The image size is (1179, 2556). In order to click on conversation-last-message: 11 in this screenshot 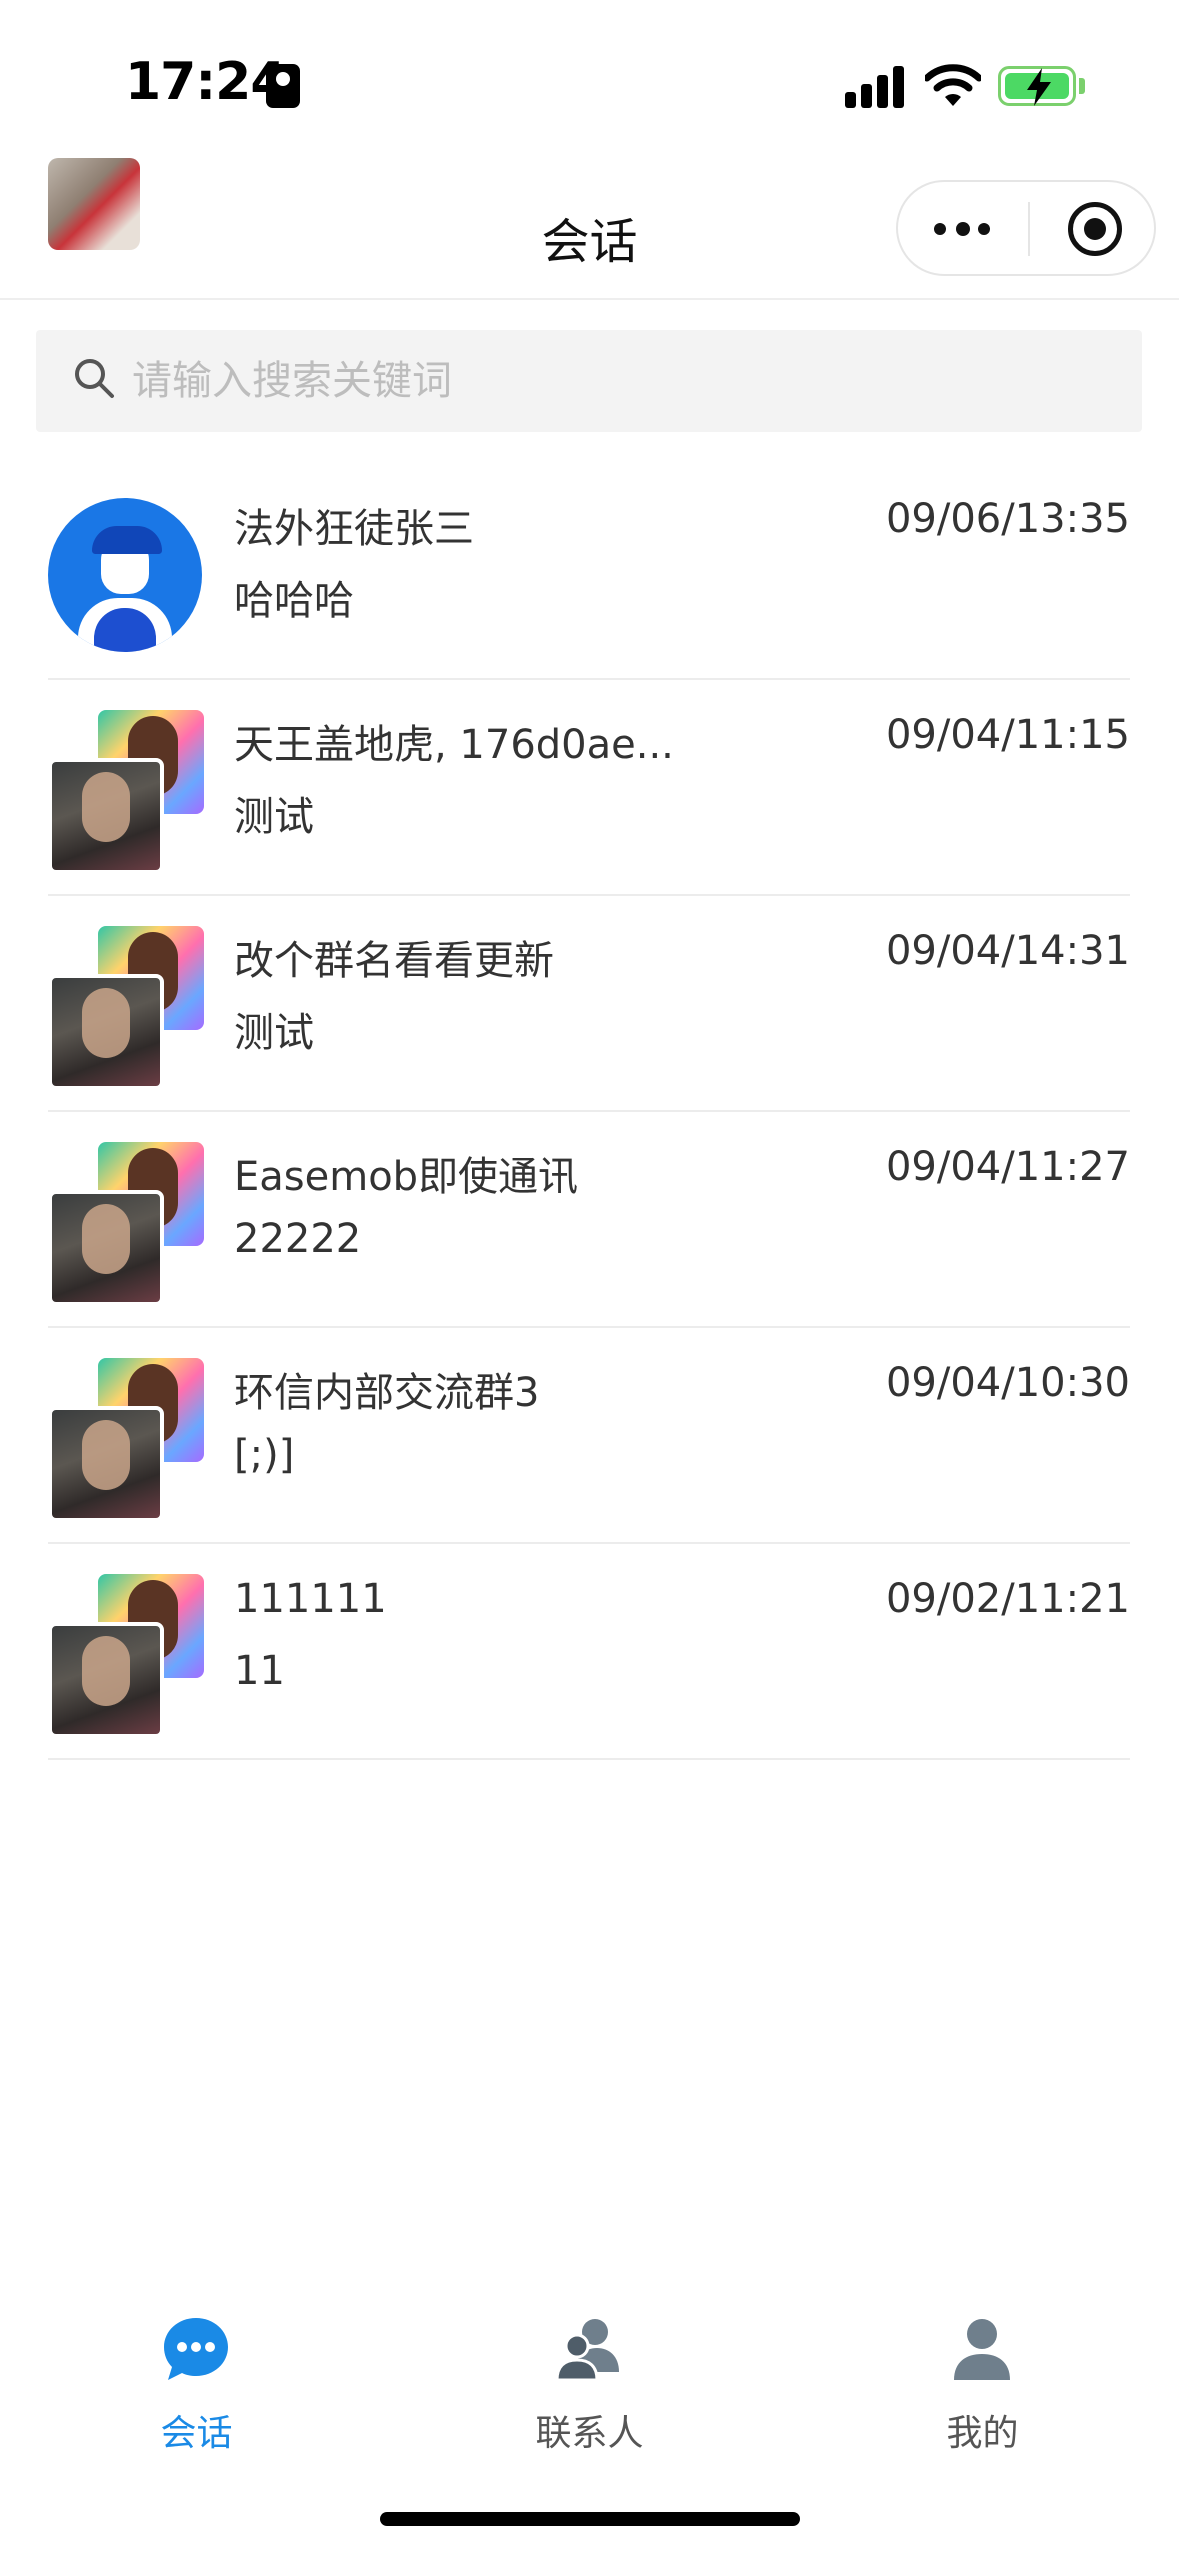, I will do `click(259, 1671)`.